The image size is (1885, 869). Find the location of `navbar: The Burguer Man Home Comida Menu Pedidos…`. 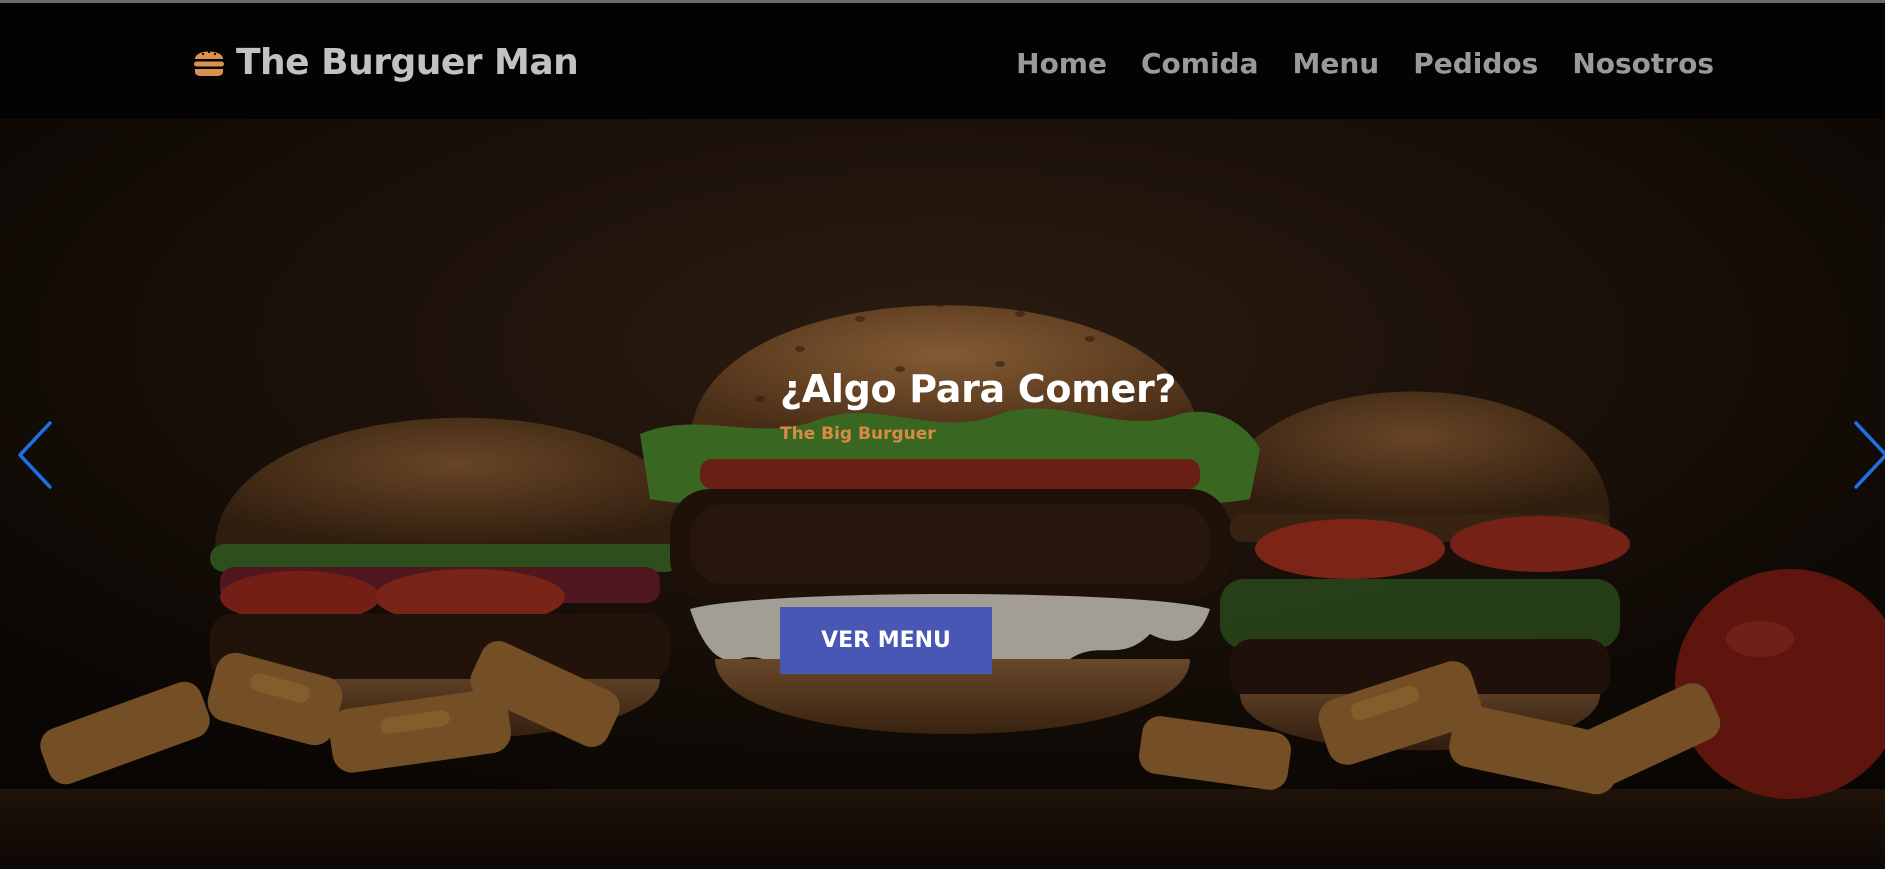

navbar: The Burguer Man Home Comida Menu Pedidos… is located at coordinates (942, 61).